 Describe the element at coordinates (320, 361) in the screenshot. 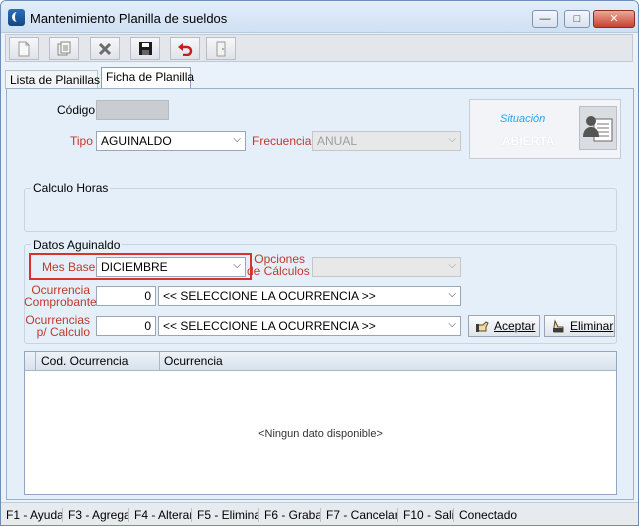

I see `grid-header: Cod. Ocurrencia Ocurrencia` at that location.